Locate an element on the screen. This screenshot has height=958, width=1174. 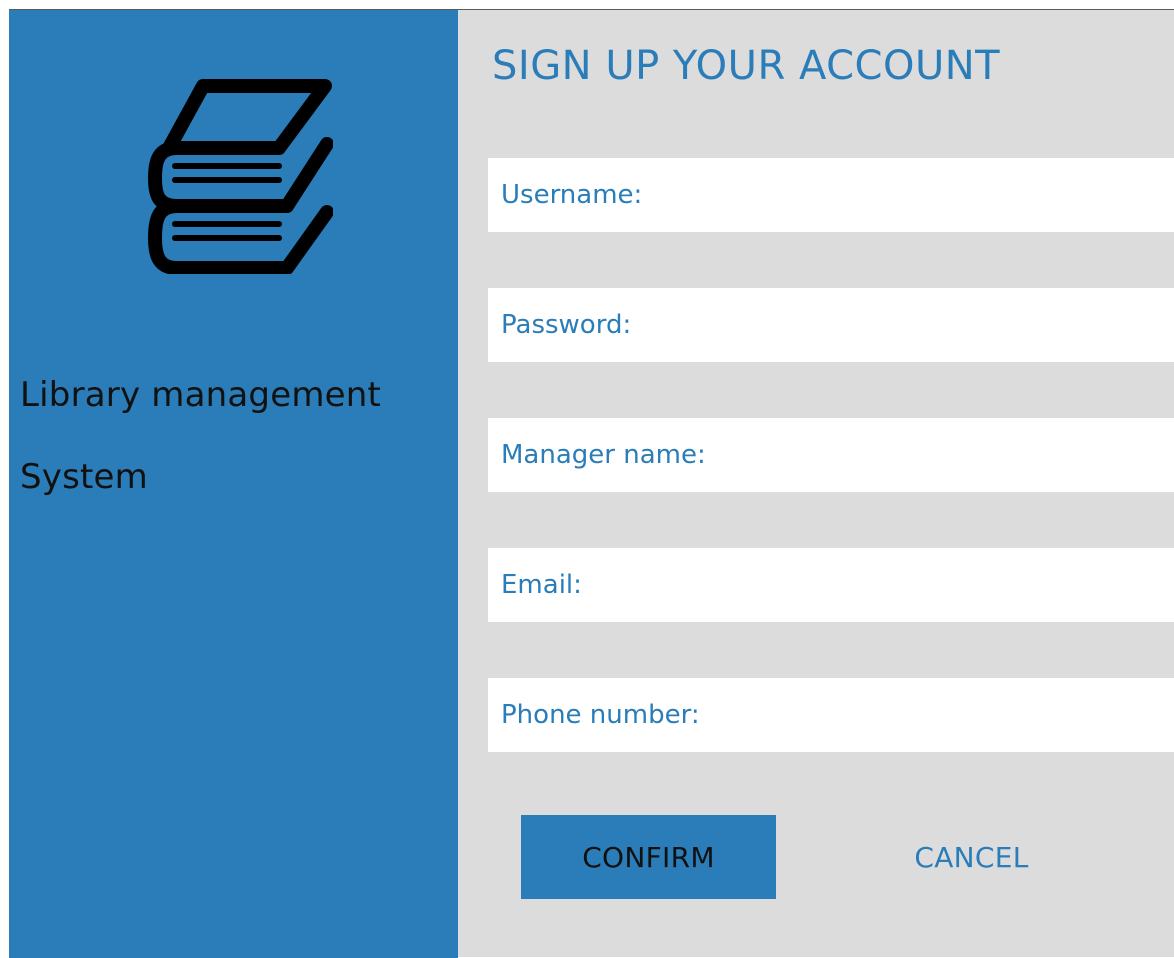
email-field is located at coordinates (831, 585).